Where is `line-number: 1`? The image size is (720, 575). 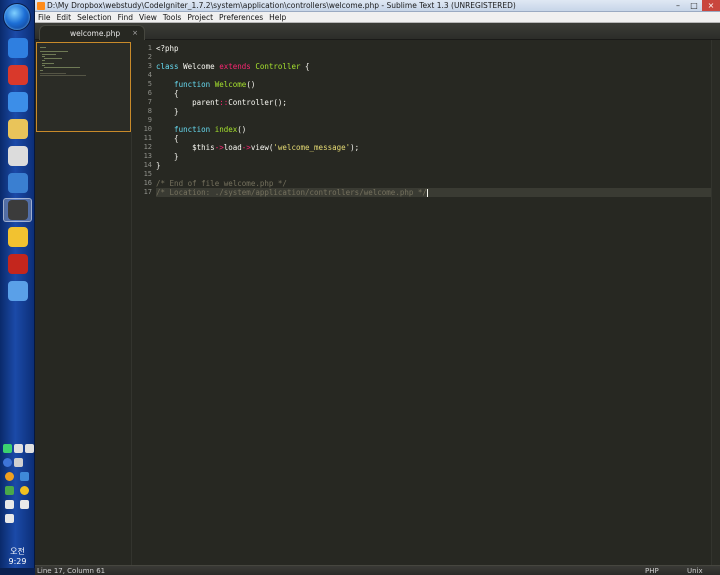
line-number: 1 is located at coordinates (149, 48).